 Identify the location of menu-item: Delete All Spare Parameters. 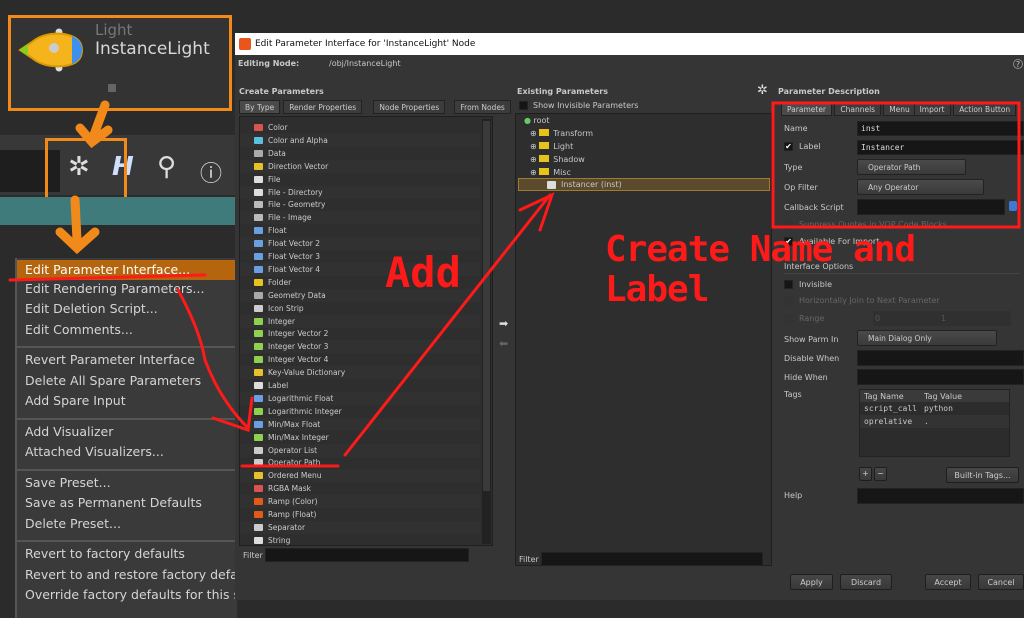
(113, 380).